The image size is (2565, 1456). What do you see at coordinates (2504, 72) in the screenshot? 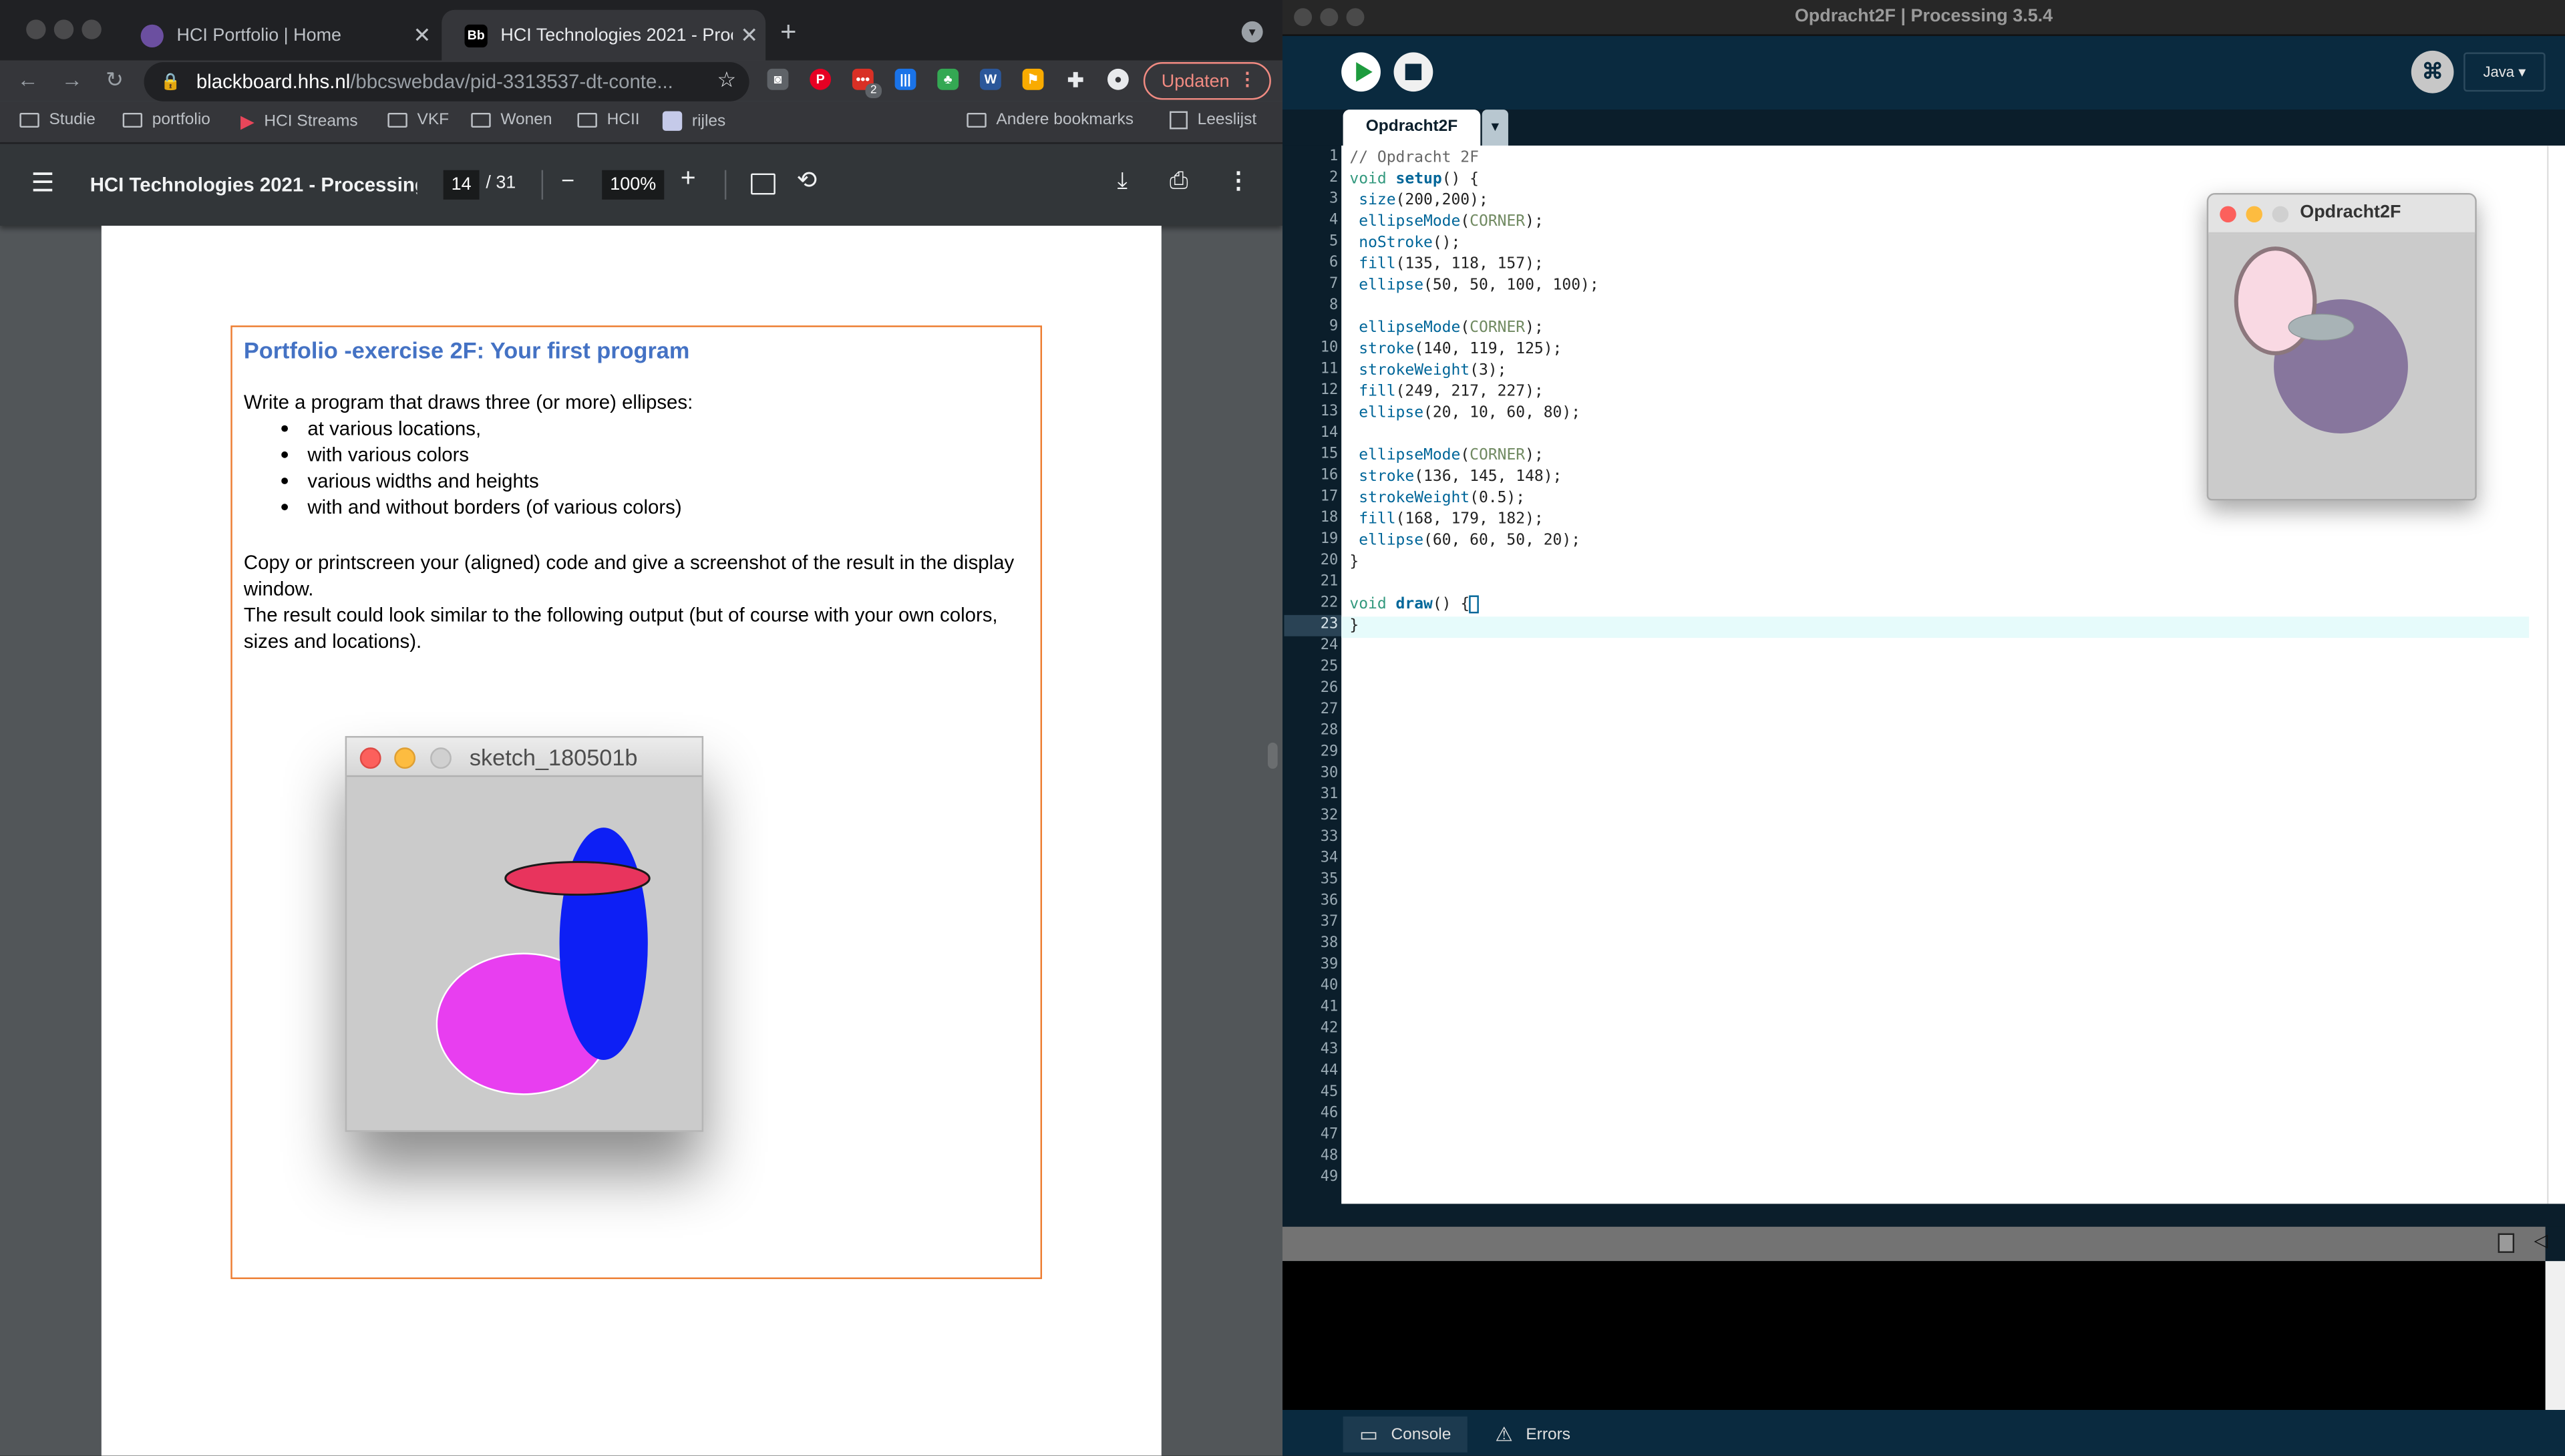
I see `mode-selector: Java ▾` at bounding box center [2504, 72].